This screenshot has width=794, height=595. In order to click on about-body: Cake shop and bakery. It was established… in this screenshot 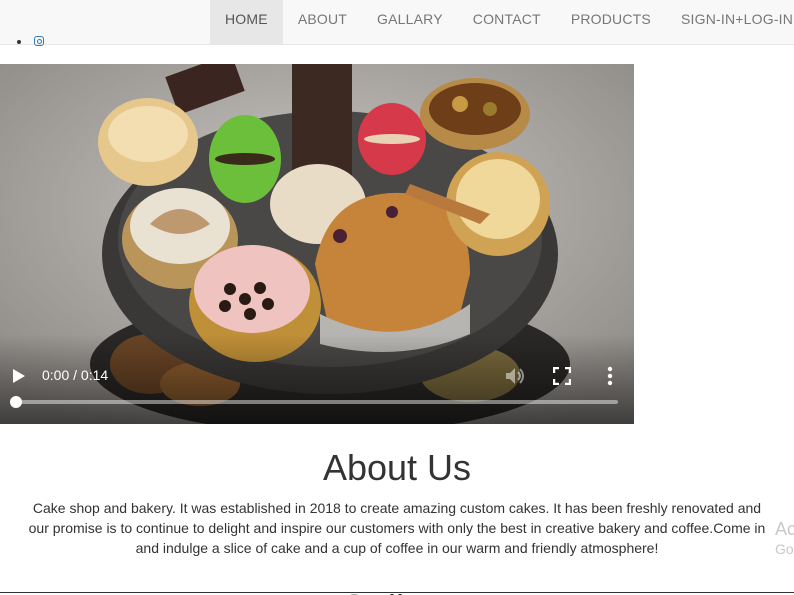, I will do `click(397, 528)`.